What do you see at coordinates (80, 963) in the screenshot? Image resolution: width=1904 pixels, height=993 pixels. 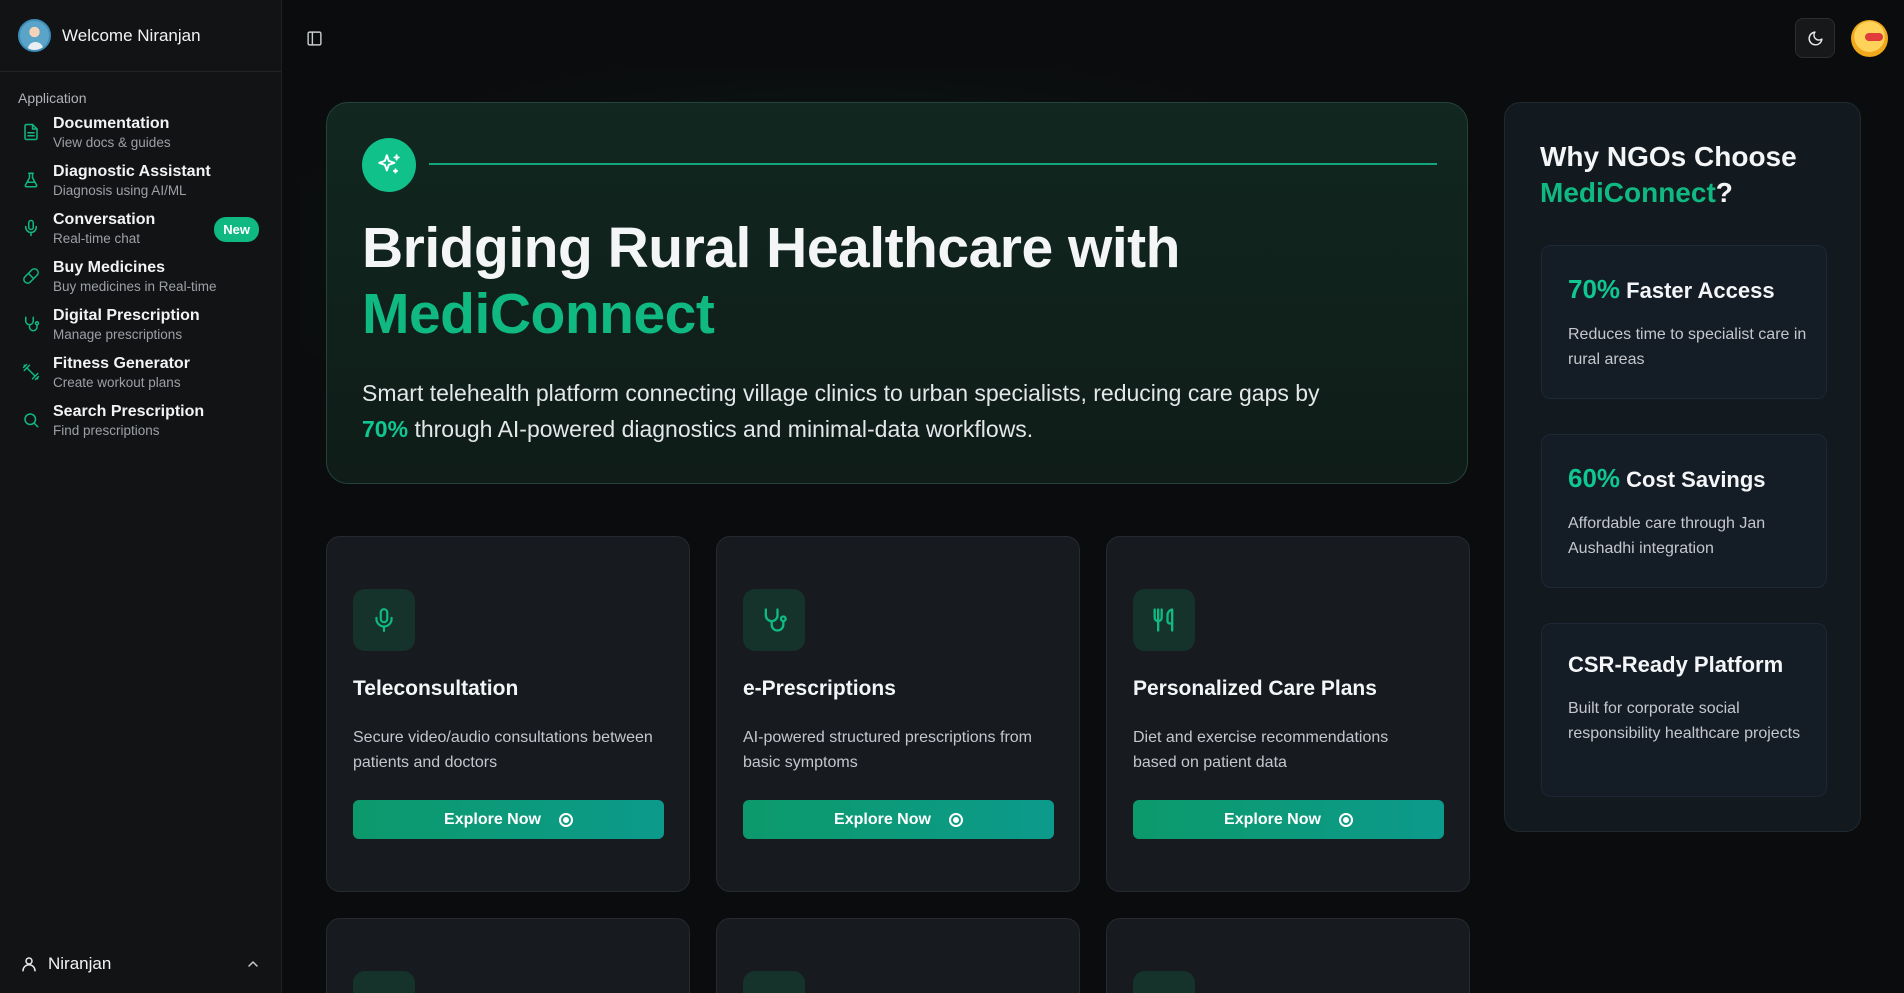 I see `user-name: Niranjan` at bounding box center [80, 963].